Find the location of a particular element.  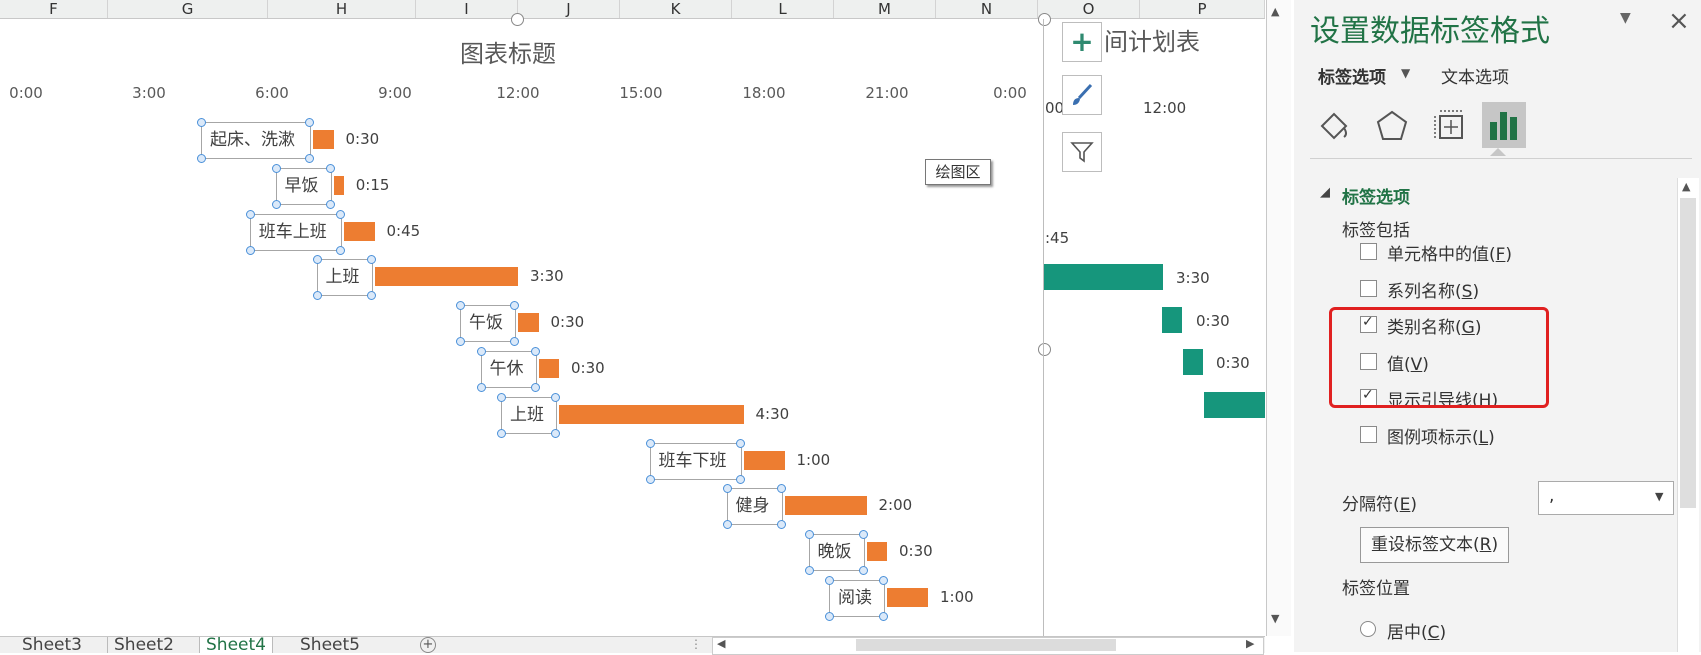

chart-title: 图表标题 is located at coordinates (508, 51).